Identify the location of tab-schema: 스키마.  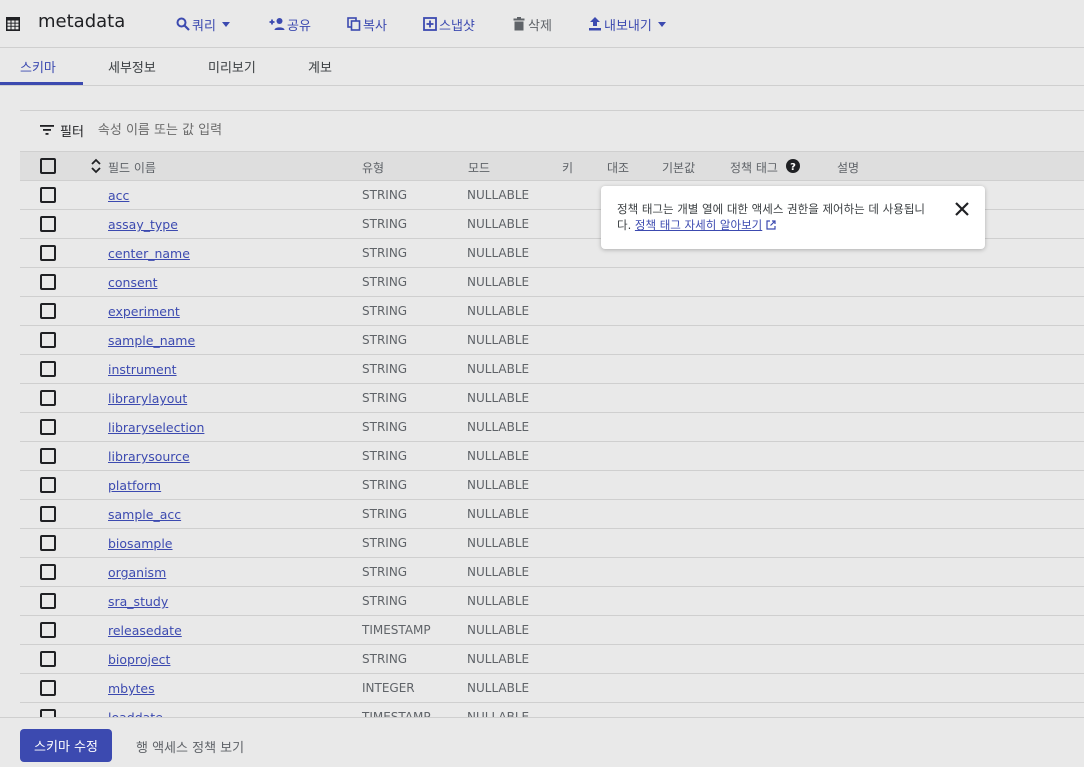
(38, 66).